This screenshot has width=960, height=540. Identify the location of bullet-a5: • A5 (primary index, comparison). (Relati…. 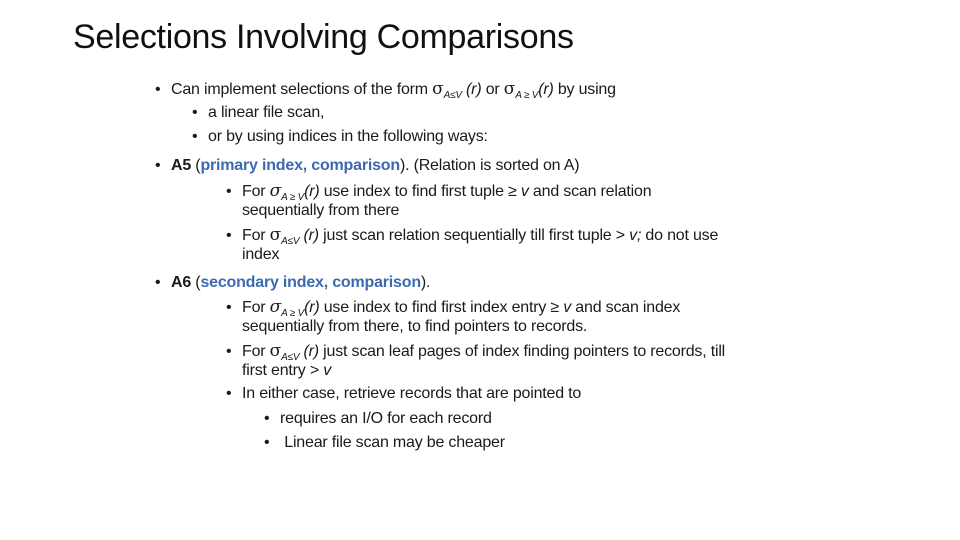
(367, 165).